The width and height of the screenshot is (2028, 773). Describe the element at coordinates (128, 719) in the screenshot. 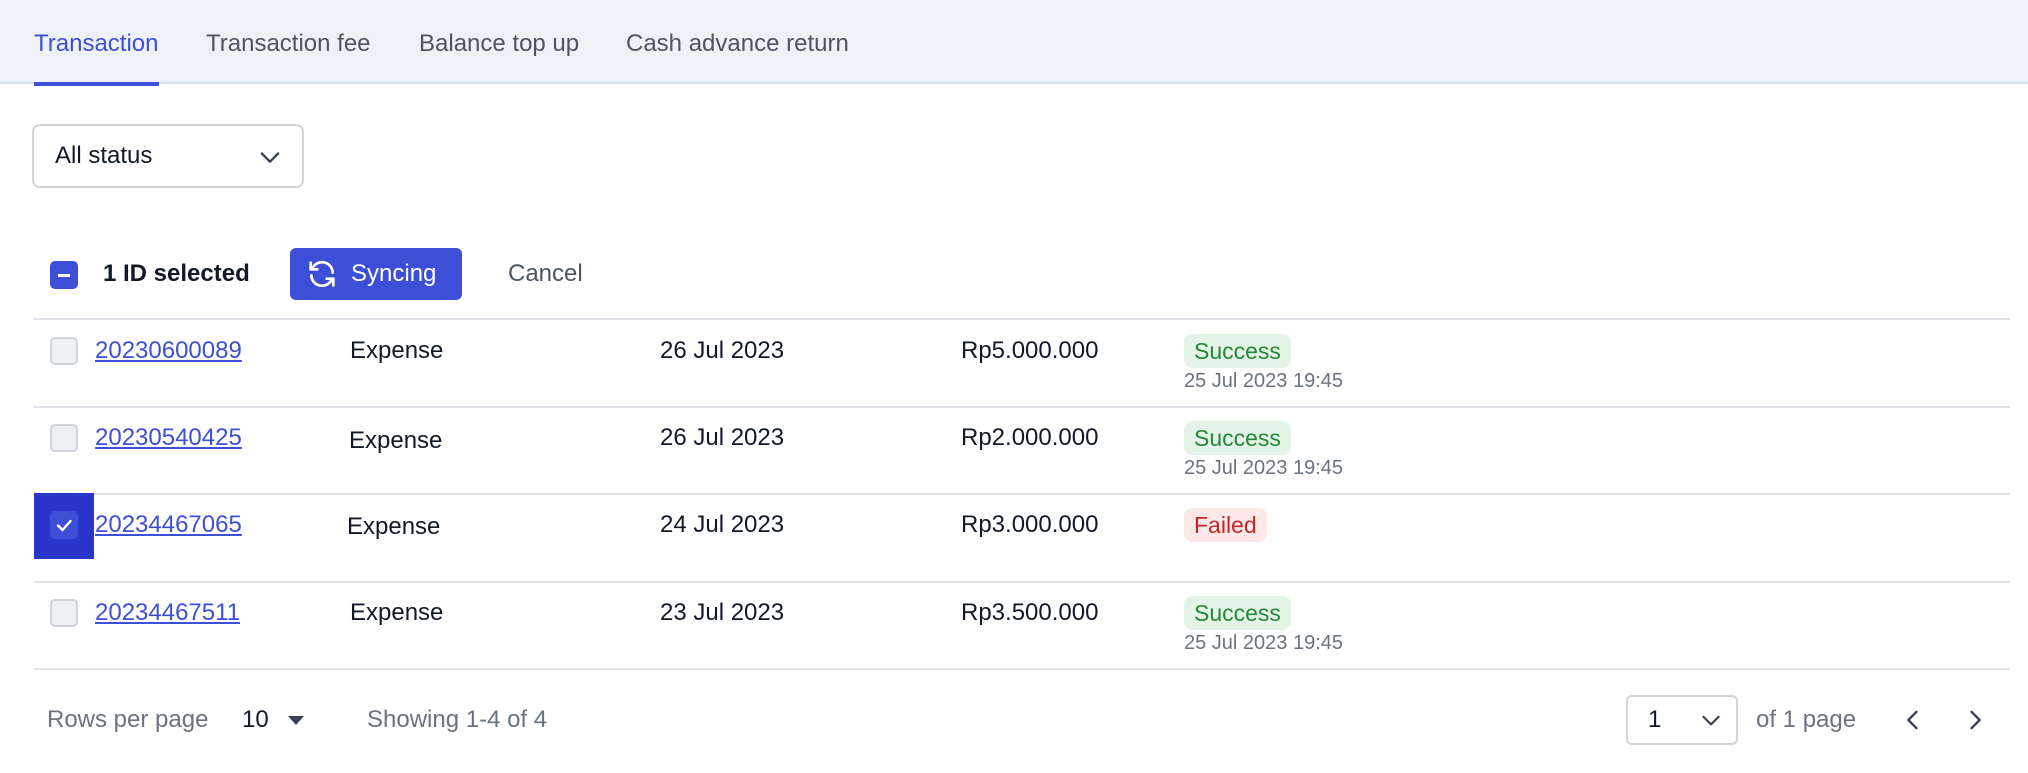

I see `rows-per-page-label: Rows per page` at that location.